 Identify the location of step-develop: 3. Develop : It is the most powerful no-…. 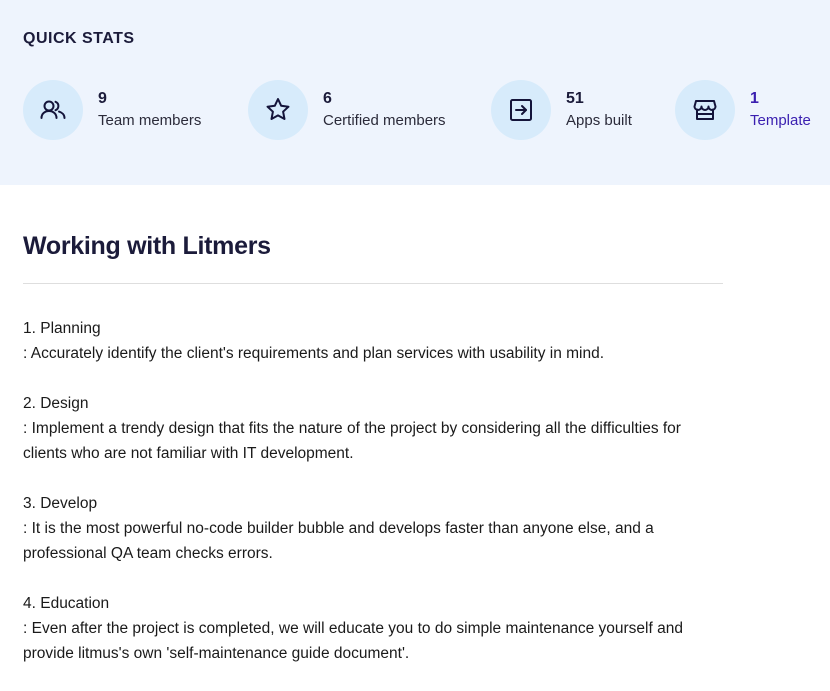
(373, 528).